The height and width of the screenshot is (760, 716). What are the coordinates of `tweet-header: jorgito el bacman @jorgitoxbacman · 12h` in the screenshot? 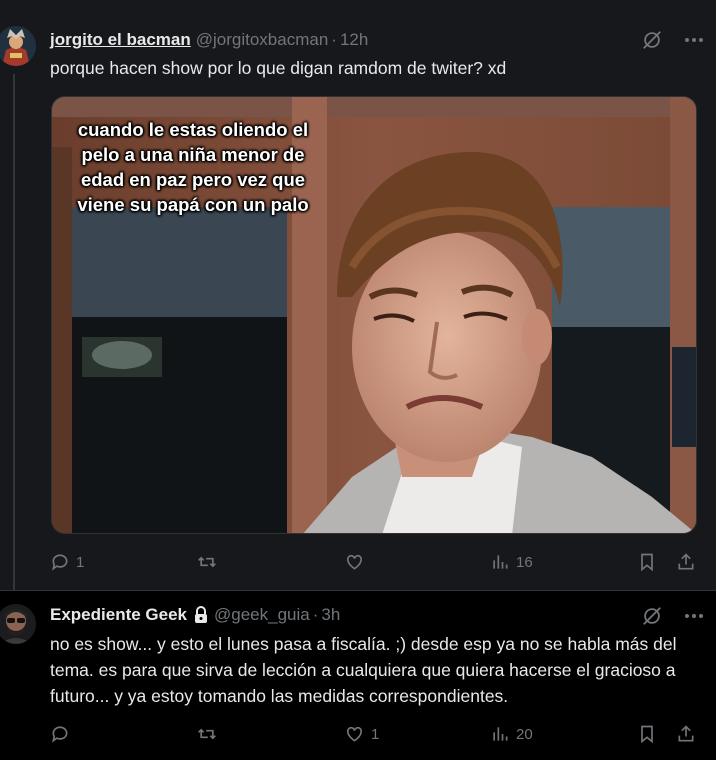 It's located at (209, 40).